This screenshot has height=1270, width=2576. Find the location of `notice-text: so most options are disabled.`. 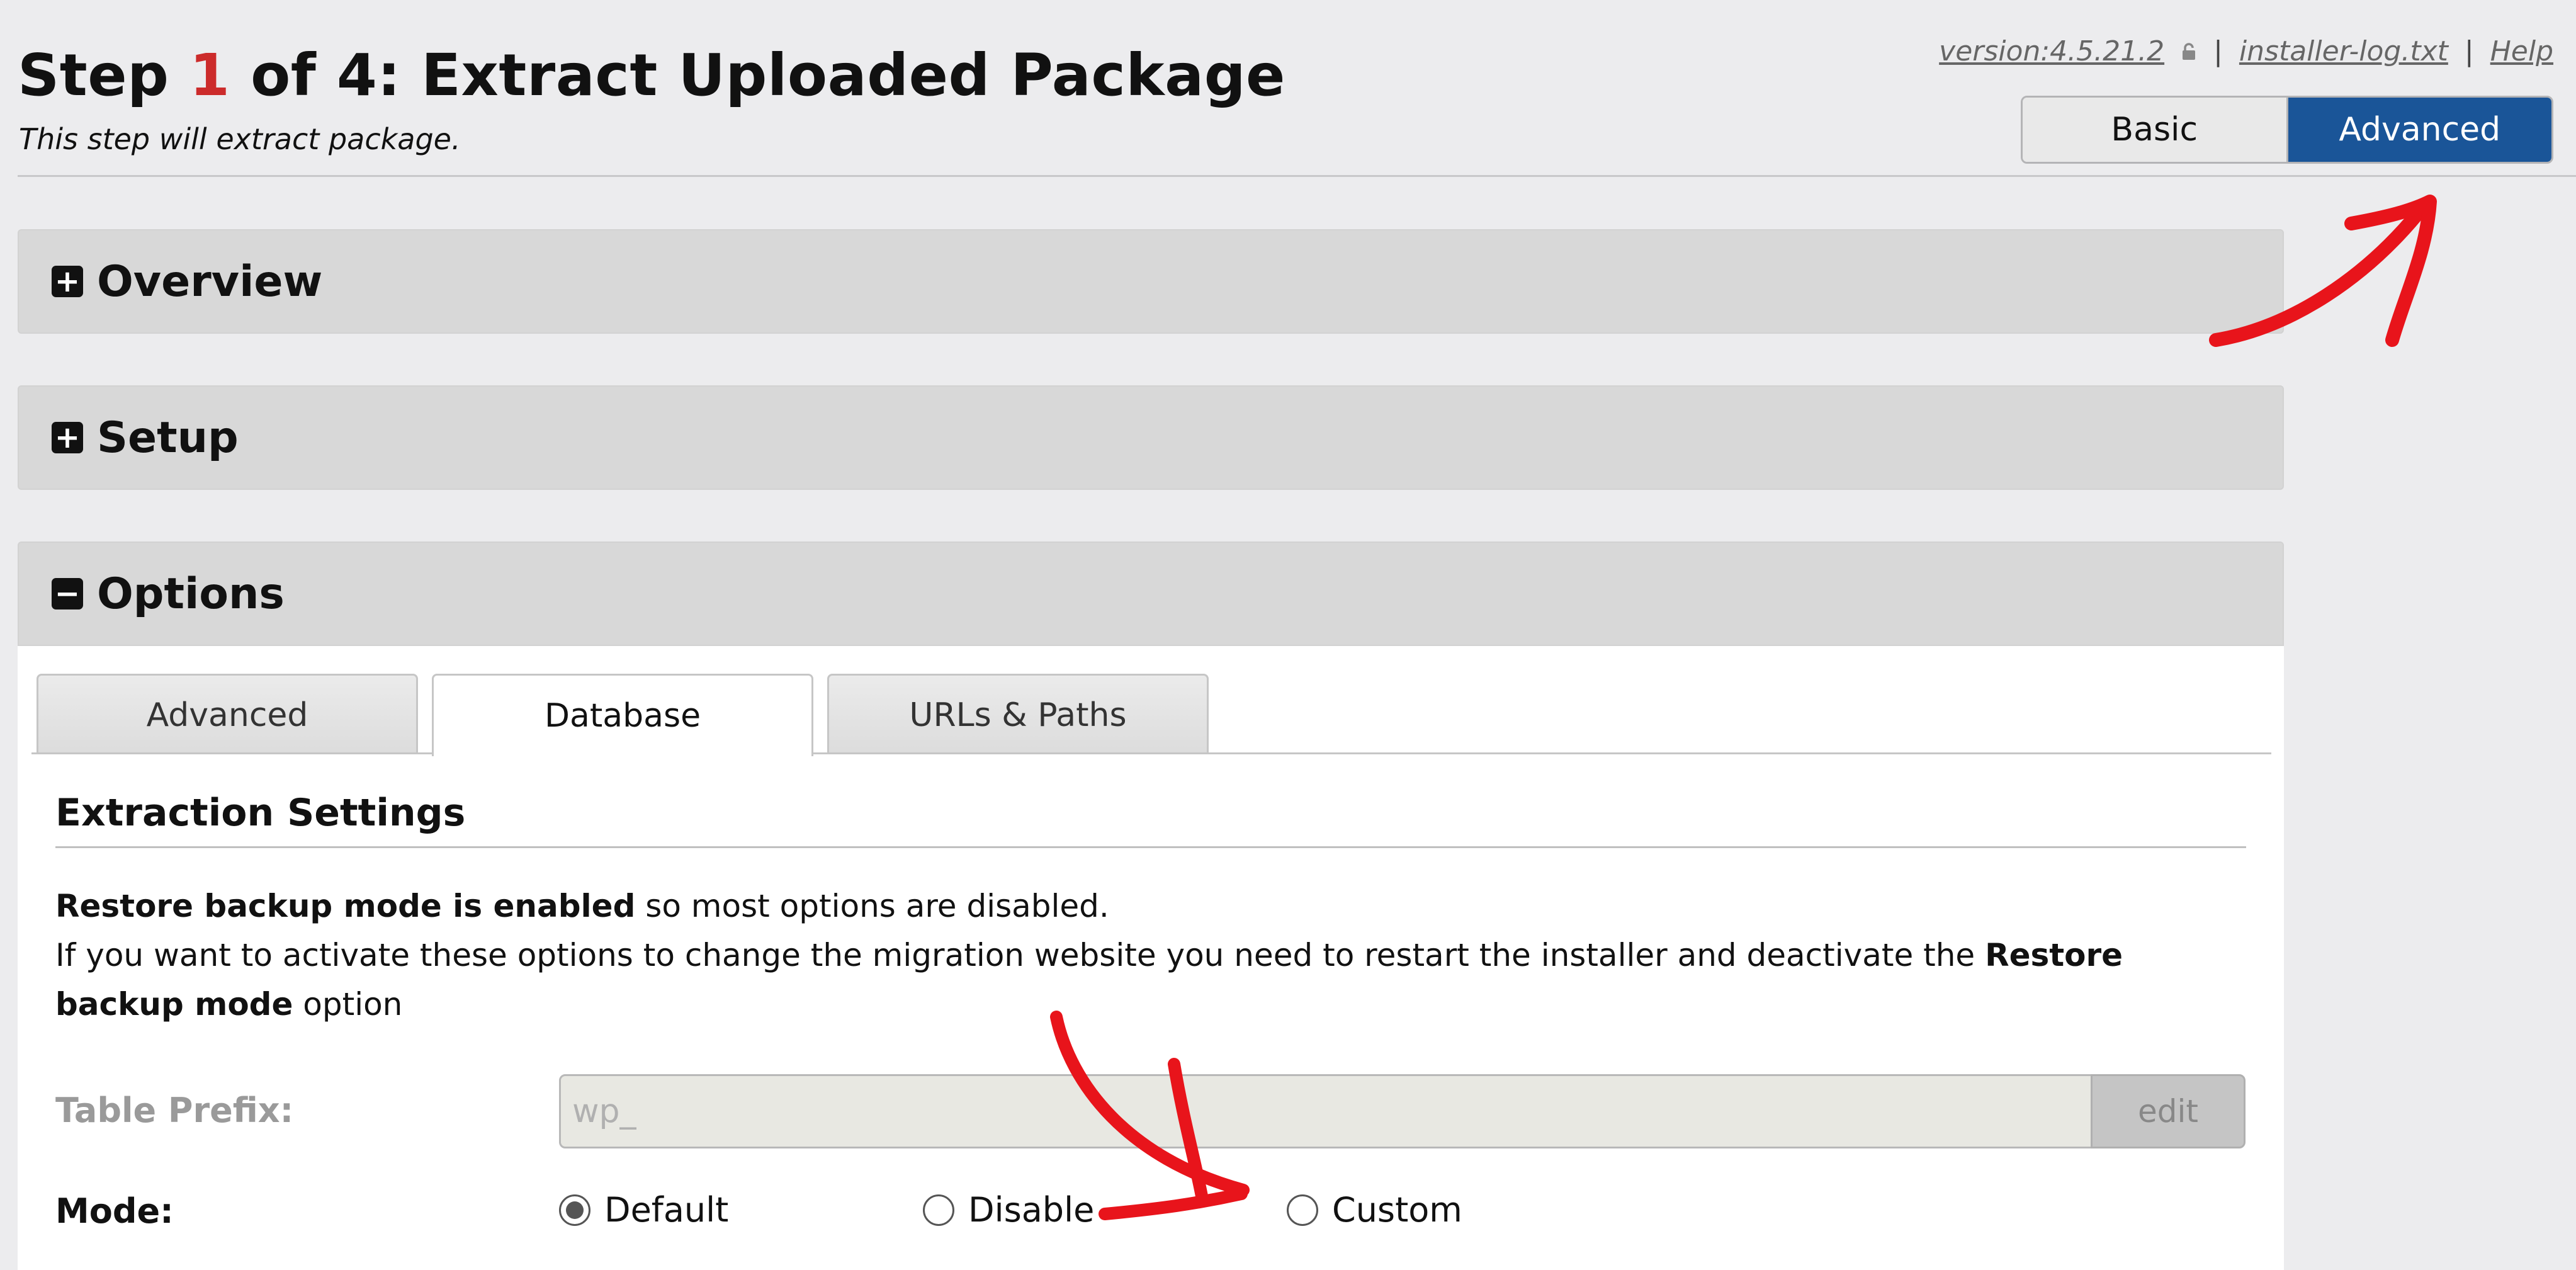

notice-text: so most options are disabled. is located at coordinates (872, 906).